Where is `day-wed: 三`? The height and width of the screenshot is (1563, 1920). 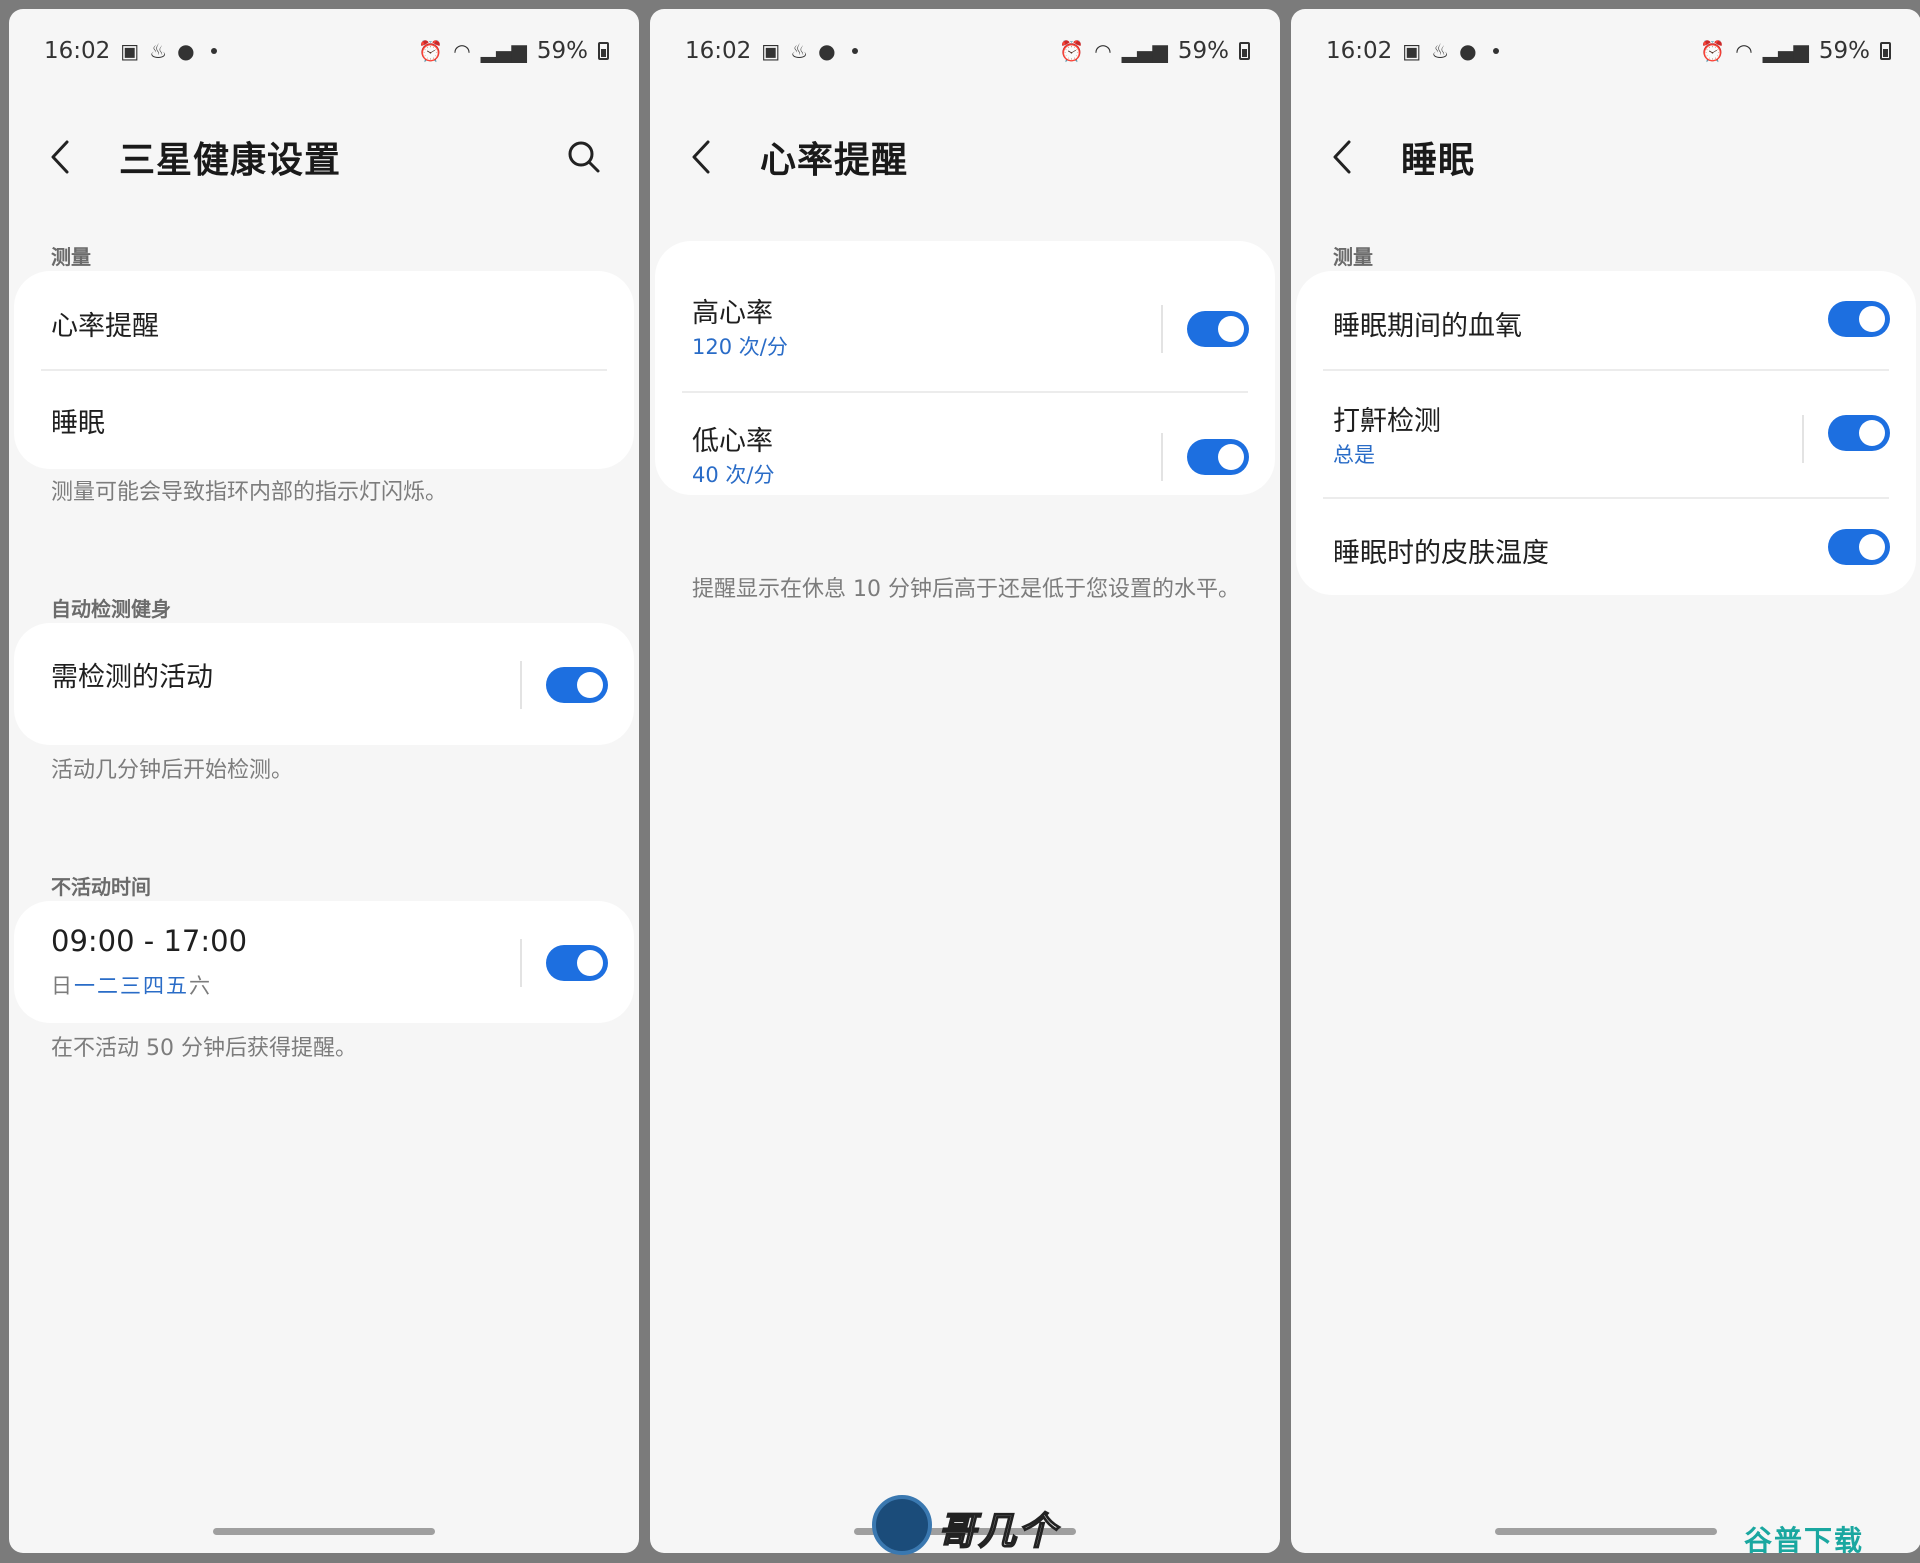 day-wed: 三 is located at coordinates (130, 986).